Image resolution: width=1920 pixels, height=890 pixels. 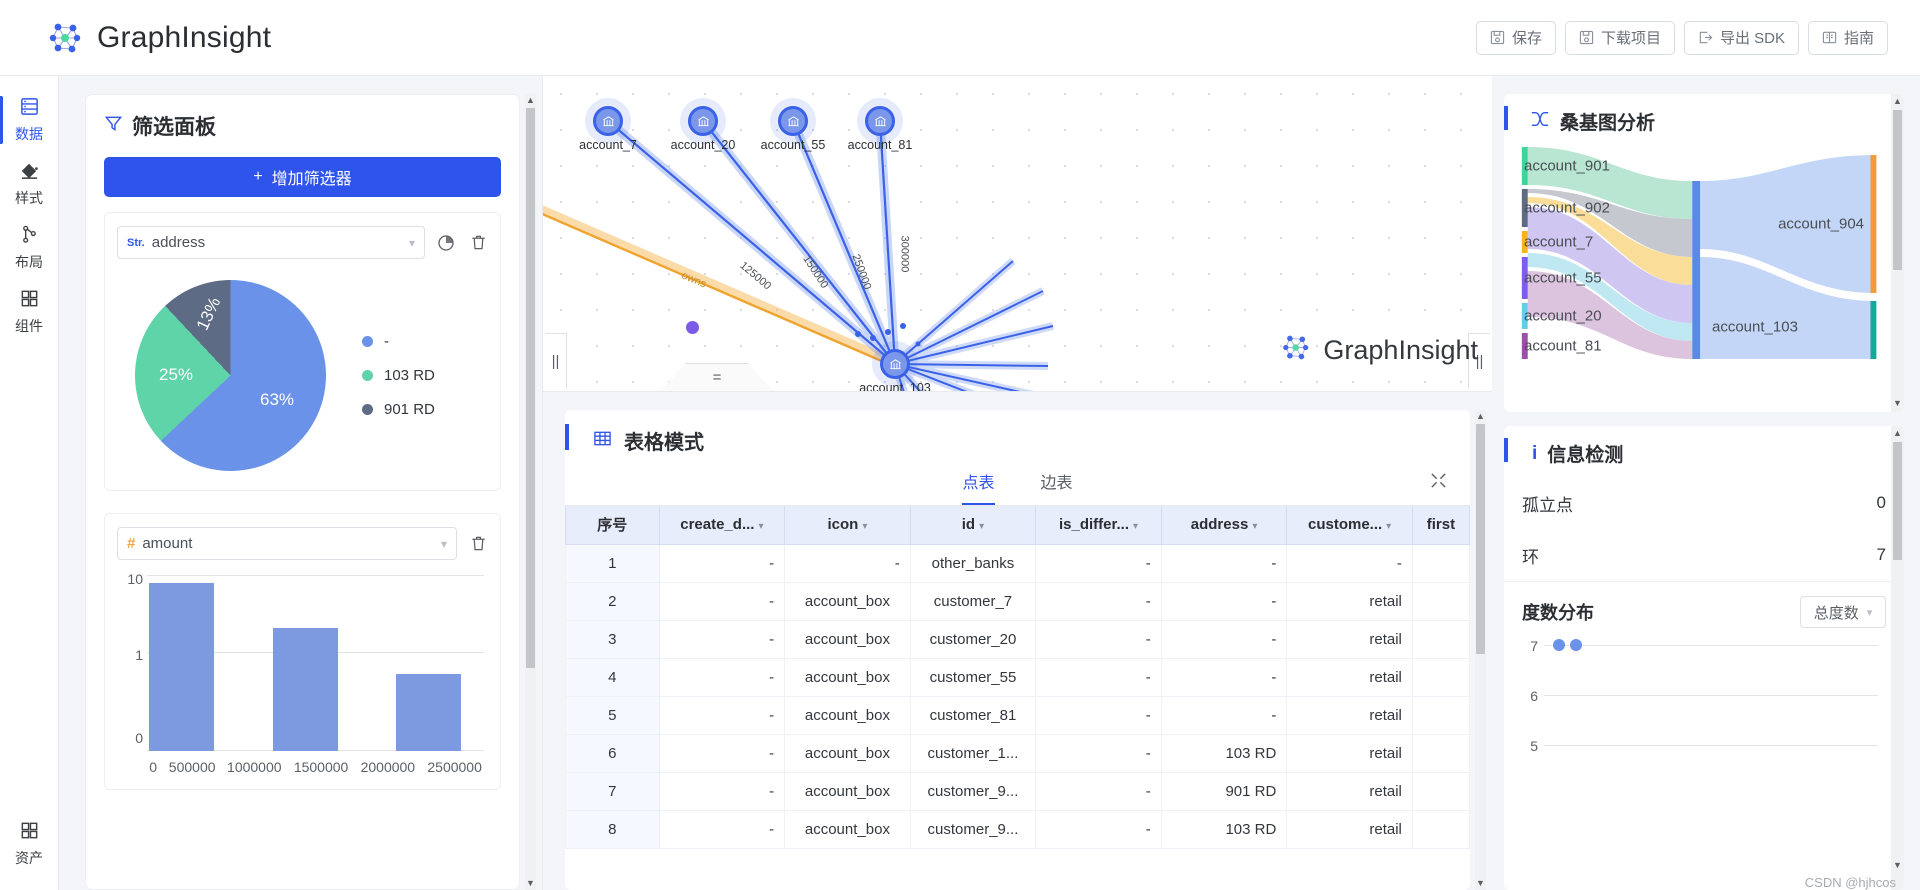 What do you see at coordinates (722, 525) in the screenshot?
I see `col-create-date: create_d... ▾` at bounding box center [722, 525].